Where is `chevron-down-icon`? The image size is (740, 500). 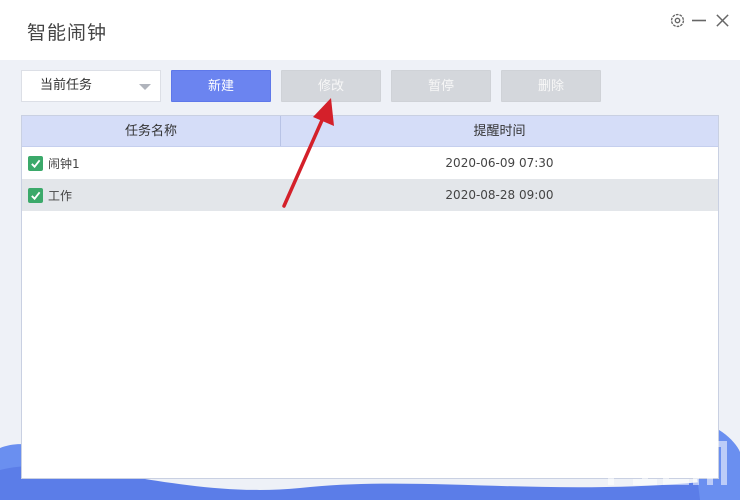 chevron-down-icon is located at coordinates (145, 87).